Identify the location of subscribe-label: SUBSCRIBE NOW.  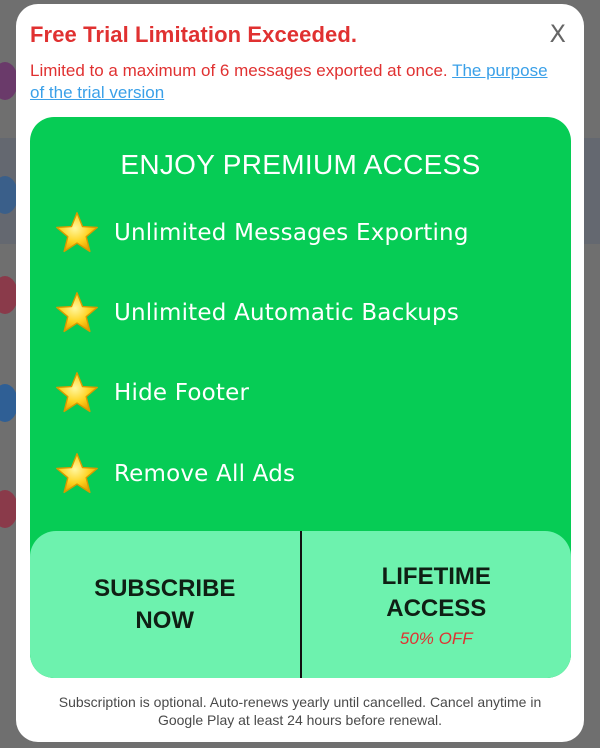
(165, 604).